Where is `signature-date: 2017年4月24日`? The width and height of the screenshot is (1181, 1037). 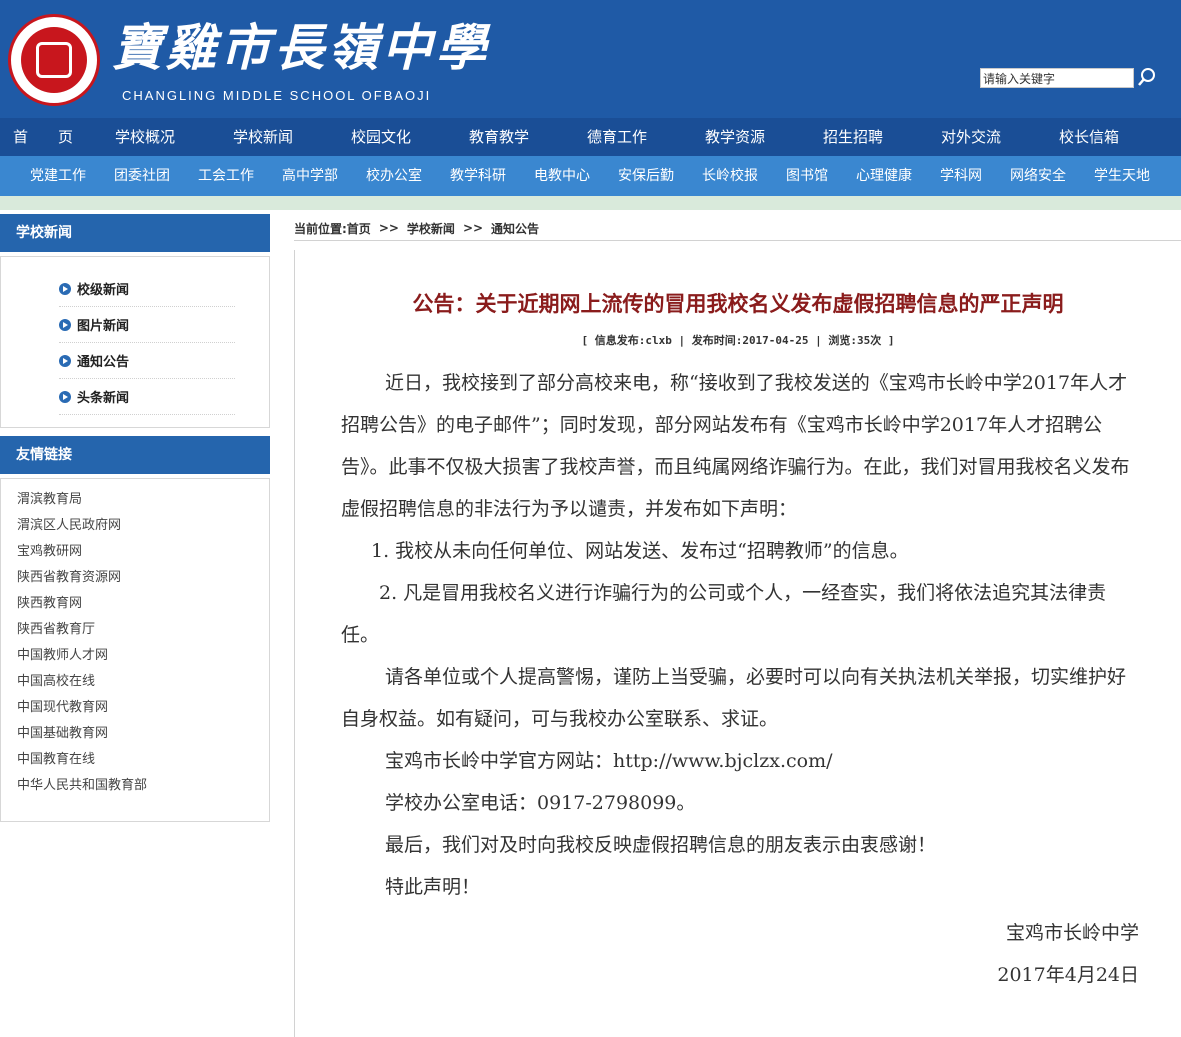 signature-date: 2017年4月24日 is located at coordinates (1068, 975).